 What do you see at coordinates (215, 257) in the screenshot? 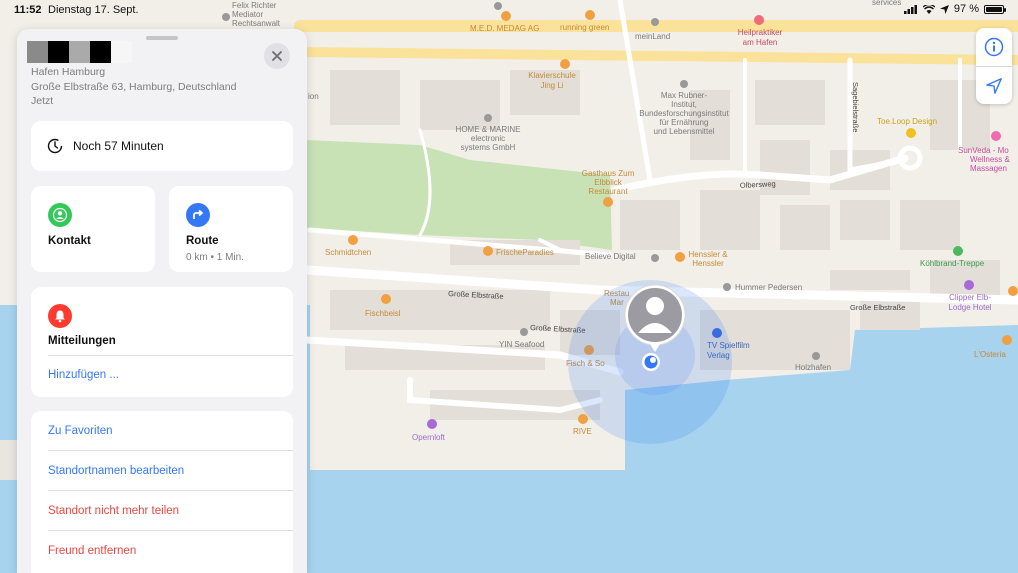
I see `route-estimate: 0 km • 1 Min.` at bounding box center [215, 257].